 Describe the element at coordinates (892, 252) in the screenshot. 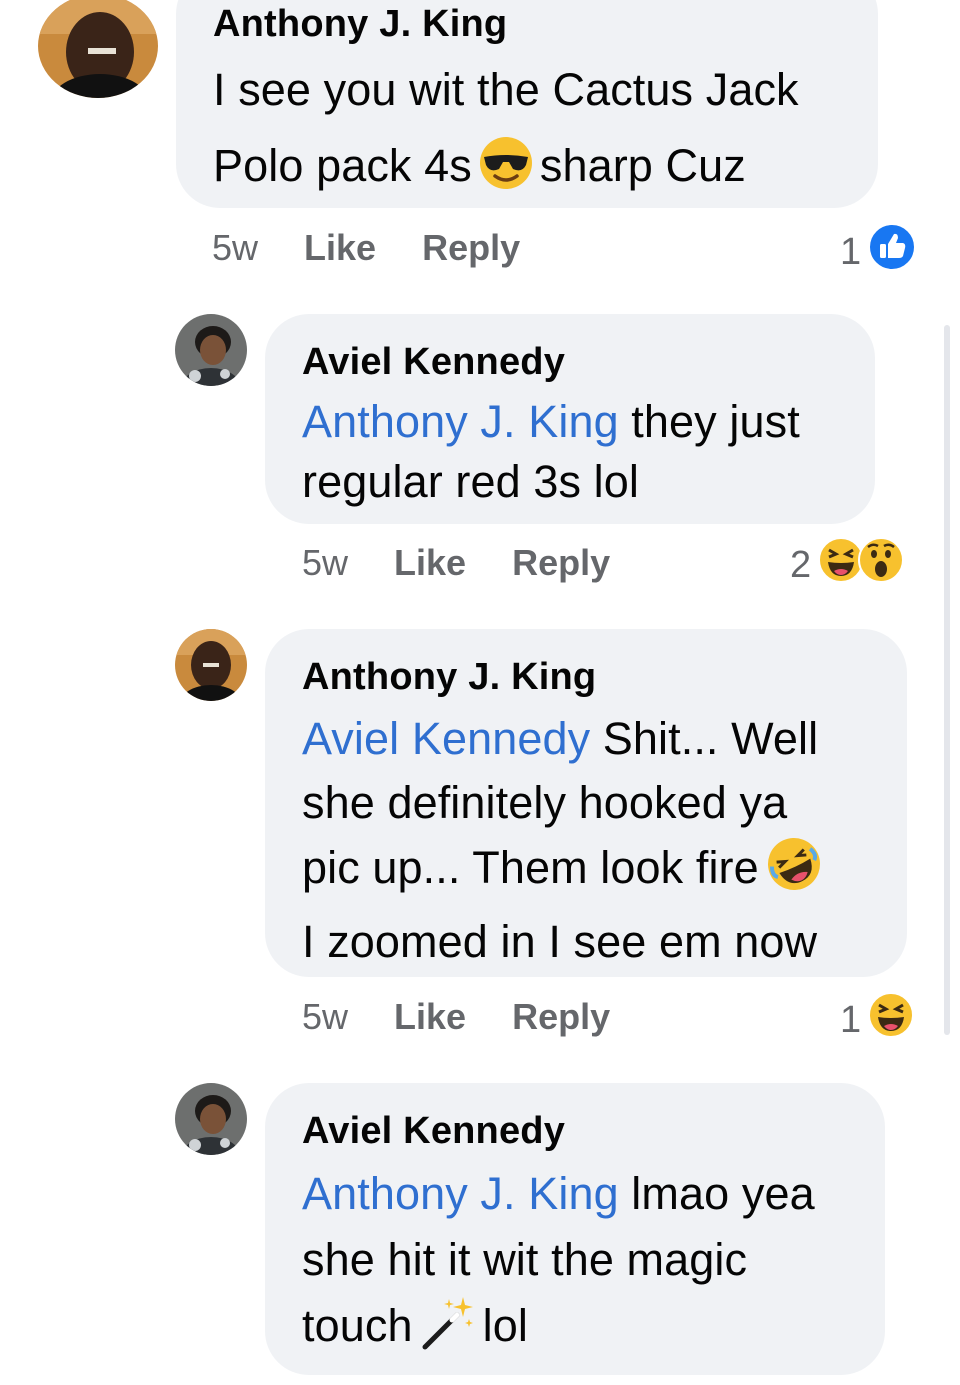

I see `like-reaction-icon` at that location.